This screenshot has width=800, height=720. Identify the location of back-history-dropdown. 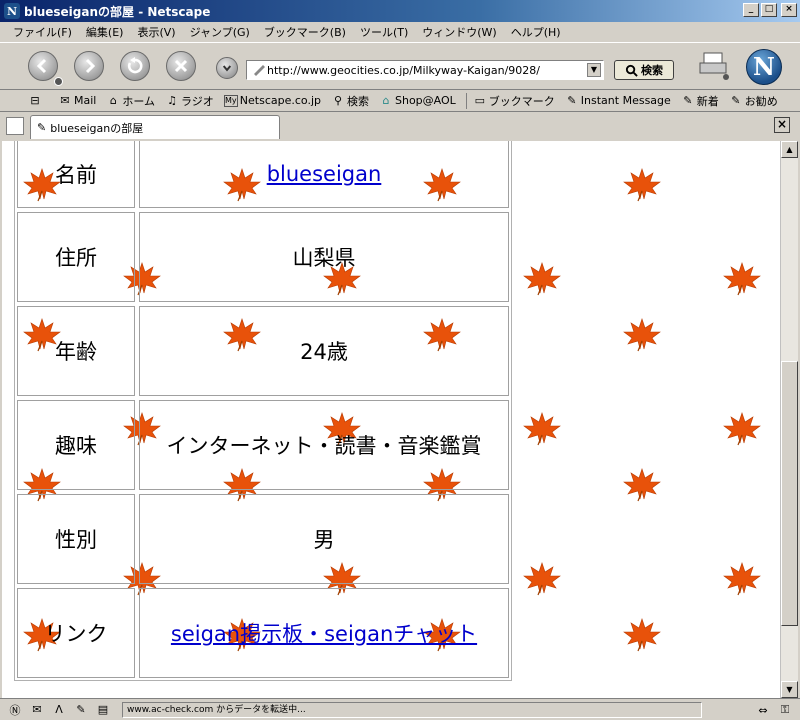
(58, 81).